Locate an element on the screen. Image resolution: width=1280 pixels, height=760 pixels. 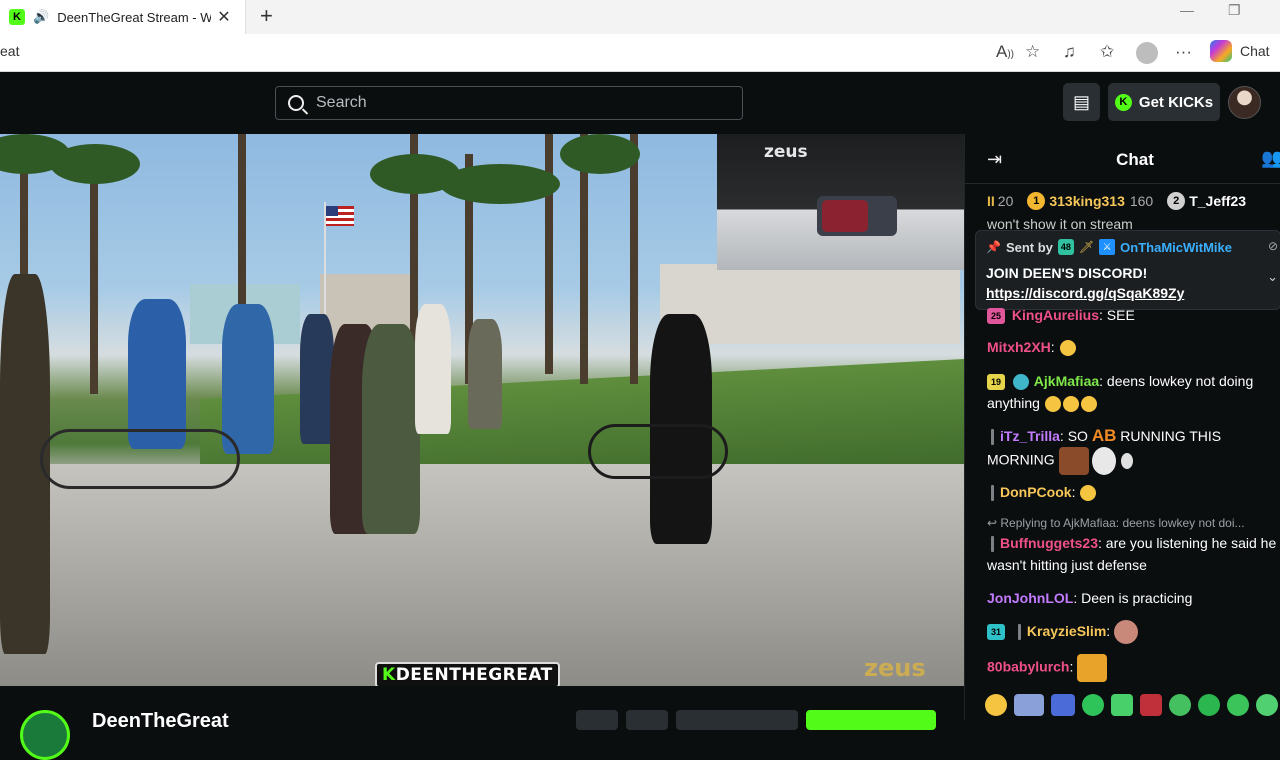
search-box is located at coordinates (509, 103).